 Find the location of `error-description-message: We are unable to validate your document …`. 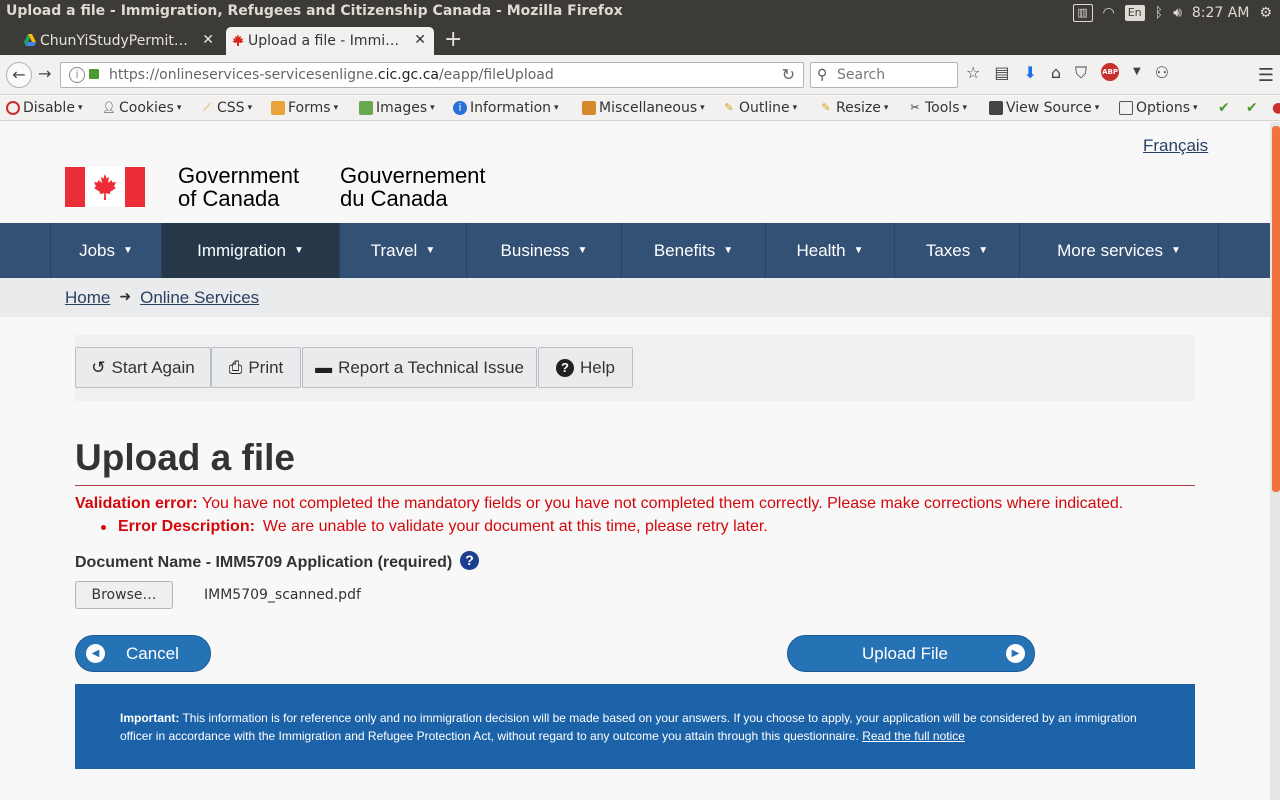

error-description-message: We are unable to validate your document … is located at coordinates (515, 526).